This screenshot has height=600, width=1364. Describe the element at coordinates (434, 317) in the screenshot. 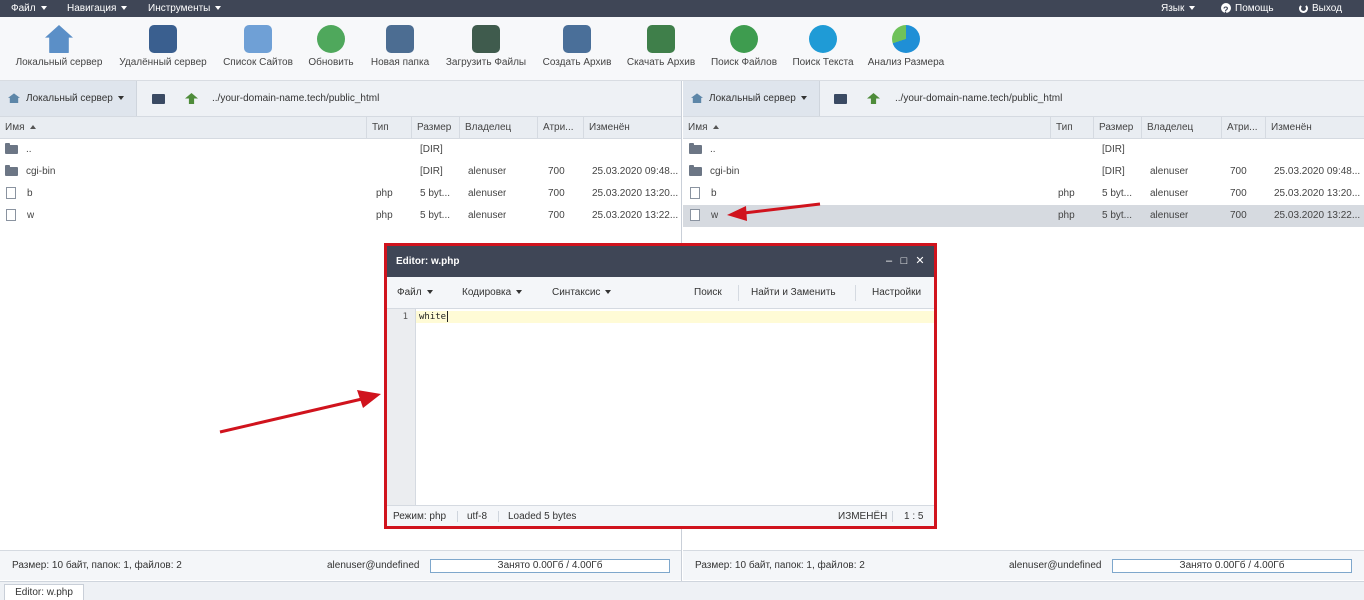

I see `code-line: white` at that location.